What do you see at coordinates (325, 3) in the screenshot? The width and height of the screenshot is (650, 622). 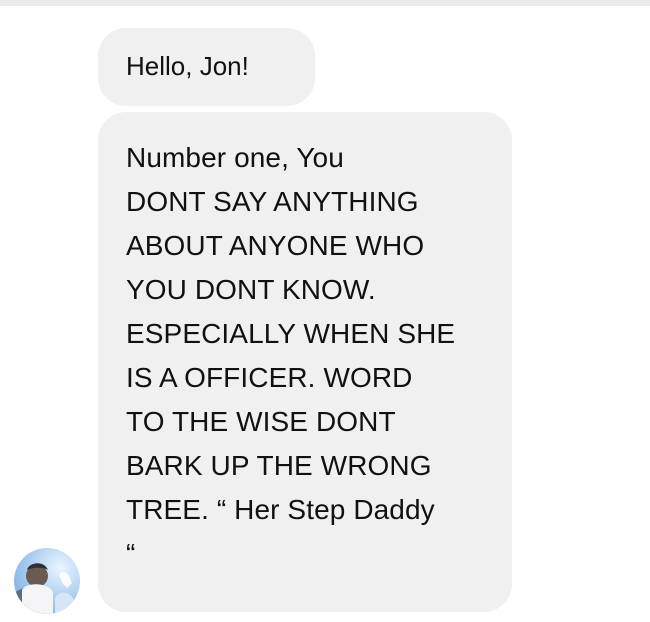 I see `top-divider` at bounding box center [325, 3].